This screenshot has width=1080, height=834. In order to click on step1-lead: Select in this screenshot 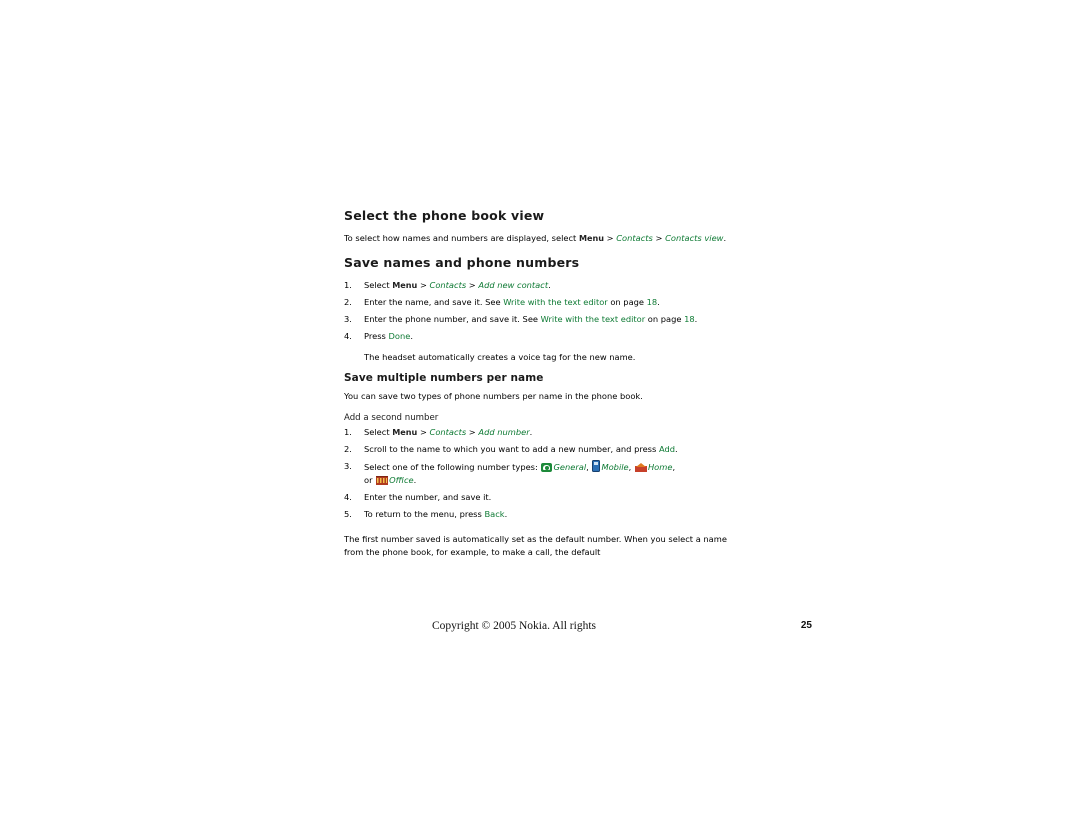, I will do `click(378, 284)`.